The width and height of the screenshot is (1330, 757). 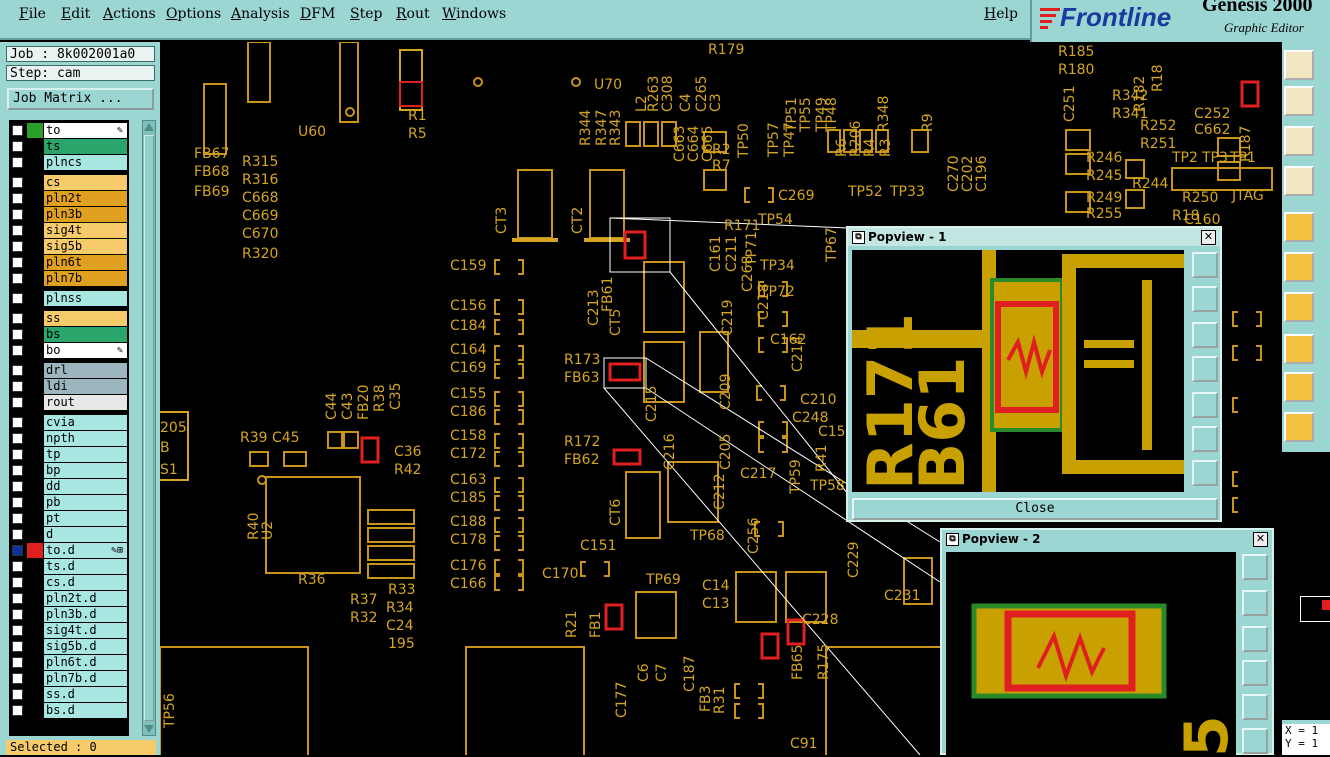 What do you see at coordinates (69, 518) in the screenshot?
I see `layer-row: pt` at bounding box center [69, 518].